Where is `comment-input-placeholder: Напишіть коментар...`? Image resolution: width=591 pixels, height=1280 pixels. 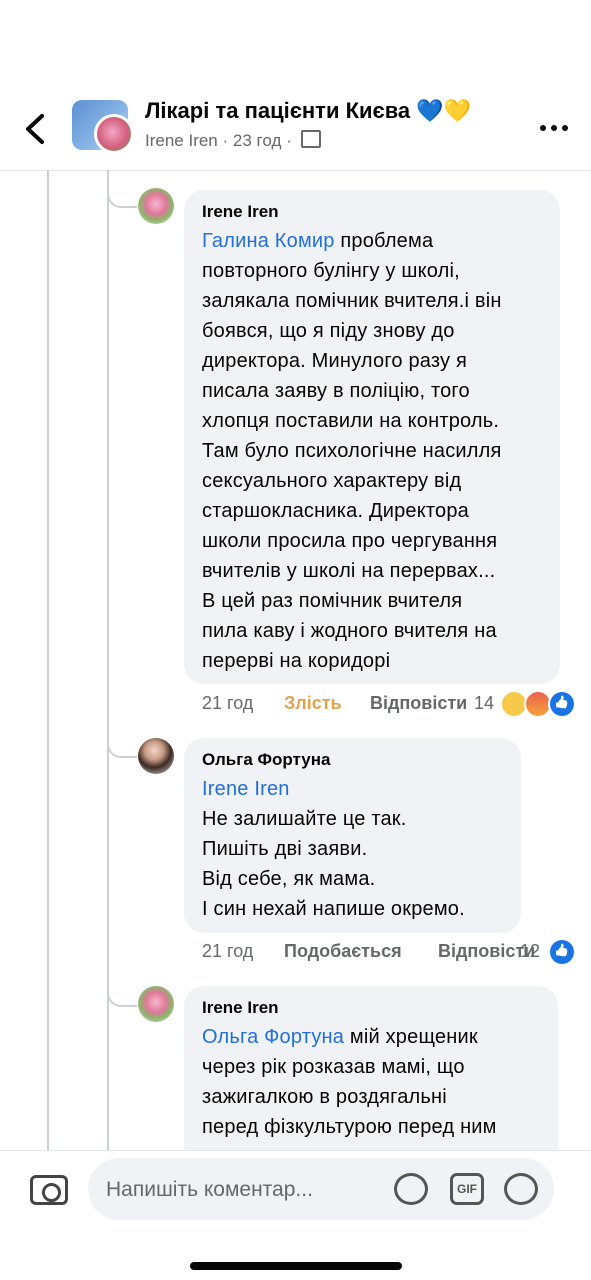
comment-input-placeholder: Напишіть коментар... is located at coordinates (209, 1190).